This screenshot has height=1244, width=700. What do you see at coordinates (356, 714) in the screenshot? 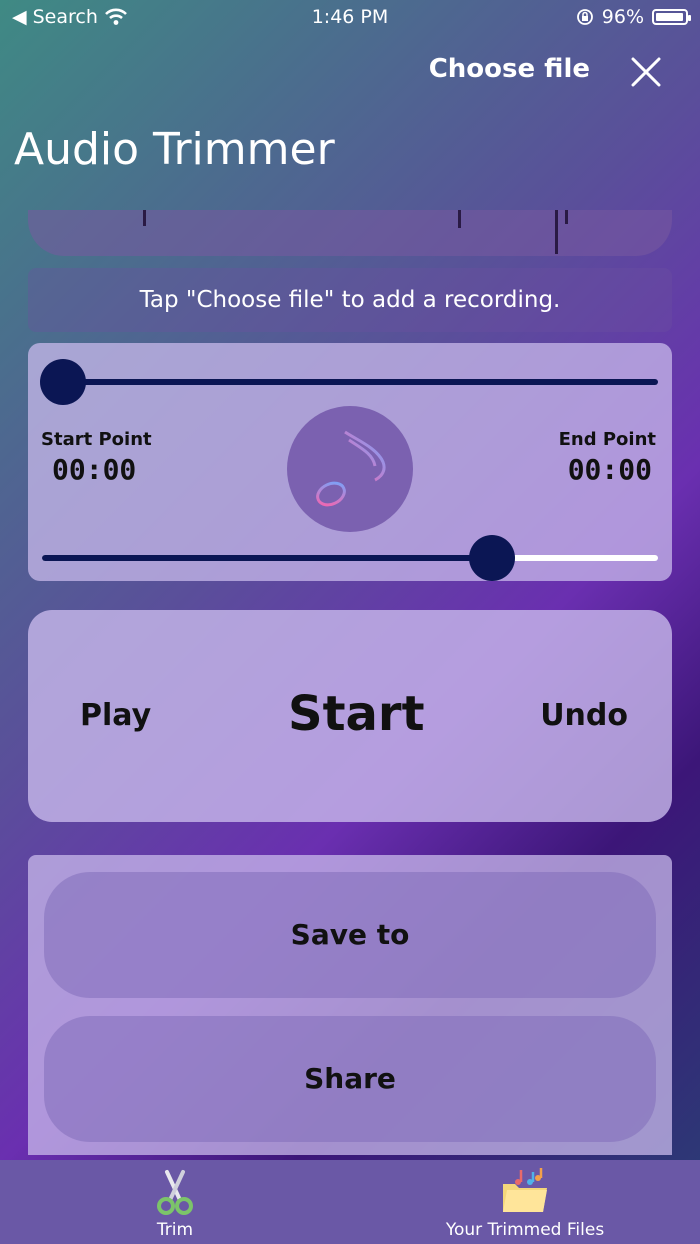
I see `start-trim-button: Start` at bounding box center [356, 714].